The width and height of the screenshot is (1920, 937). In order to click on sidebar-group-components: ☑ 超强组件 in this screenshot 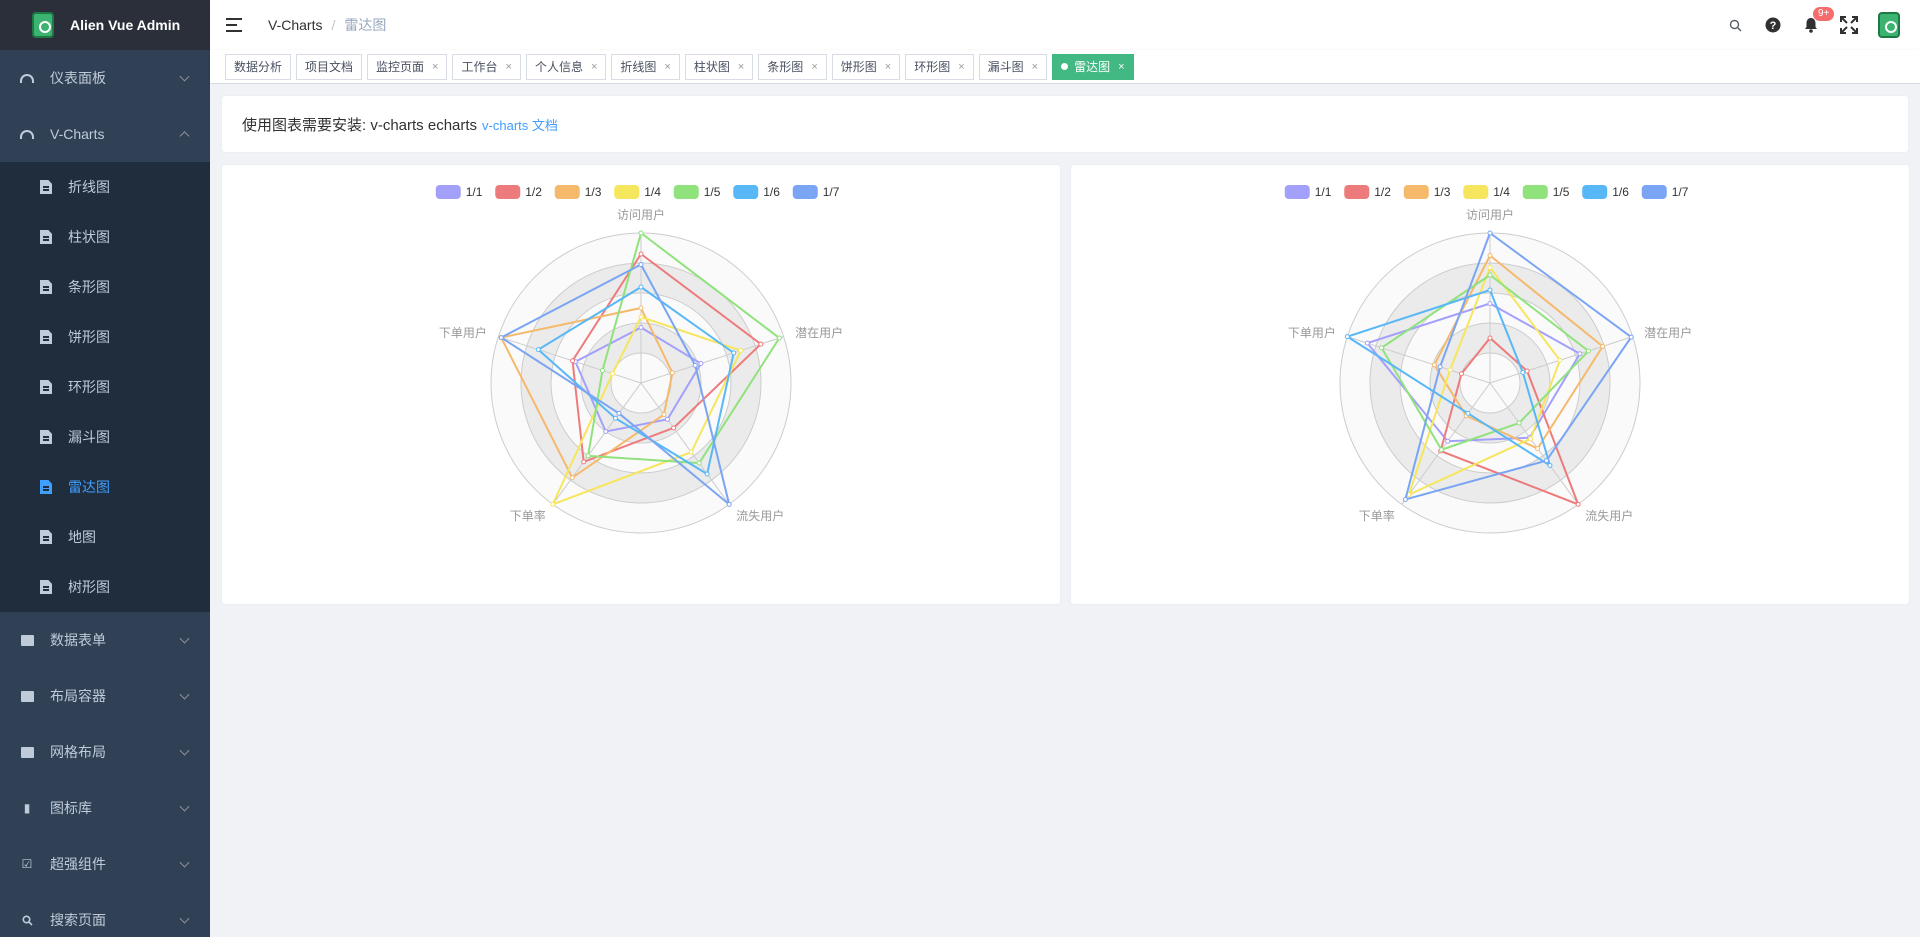, I will do `click(105, 864)`.